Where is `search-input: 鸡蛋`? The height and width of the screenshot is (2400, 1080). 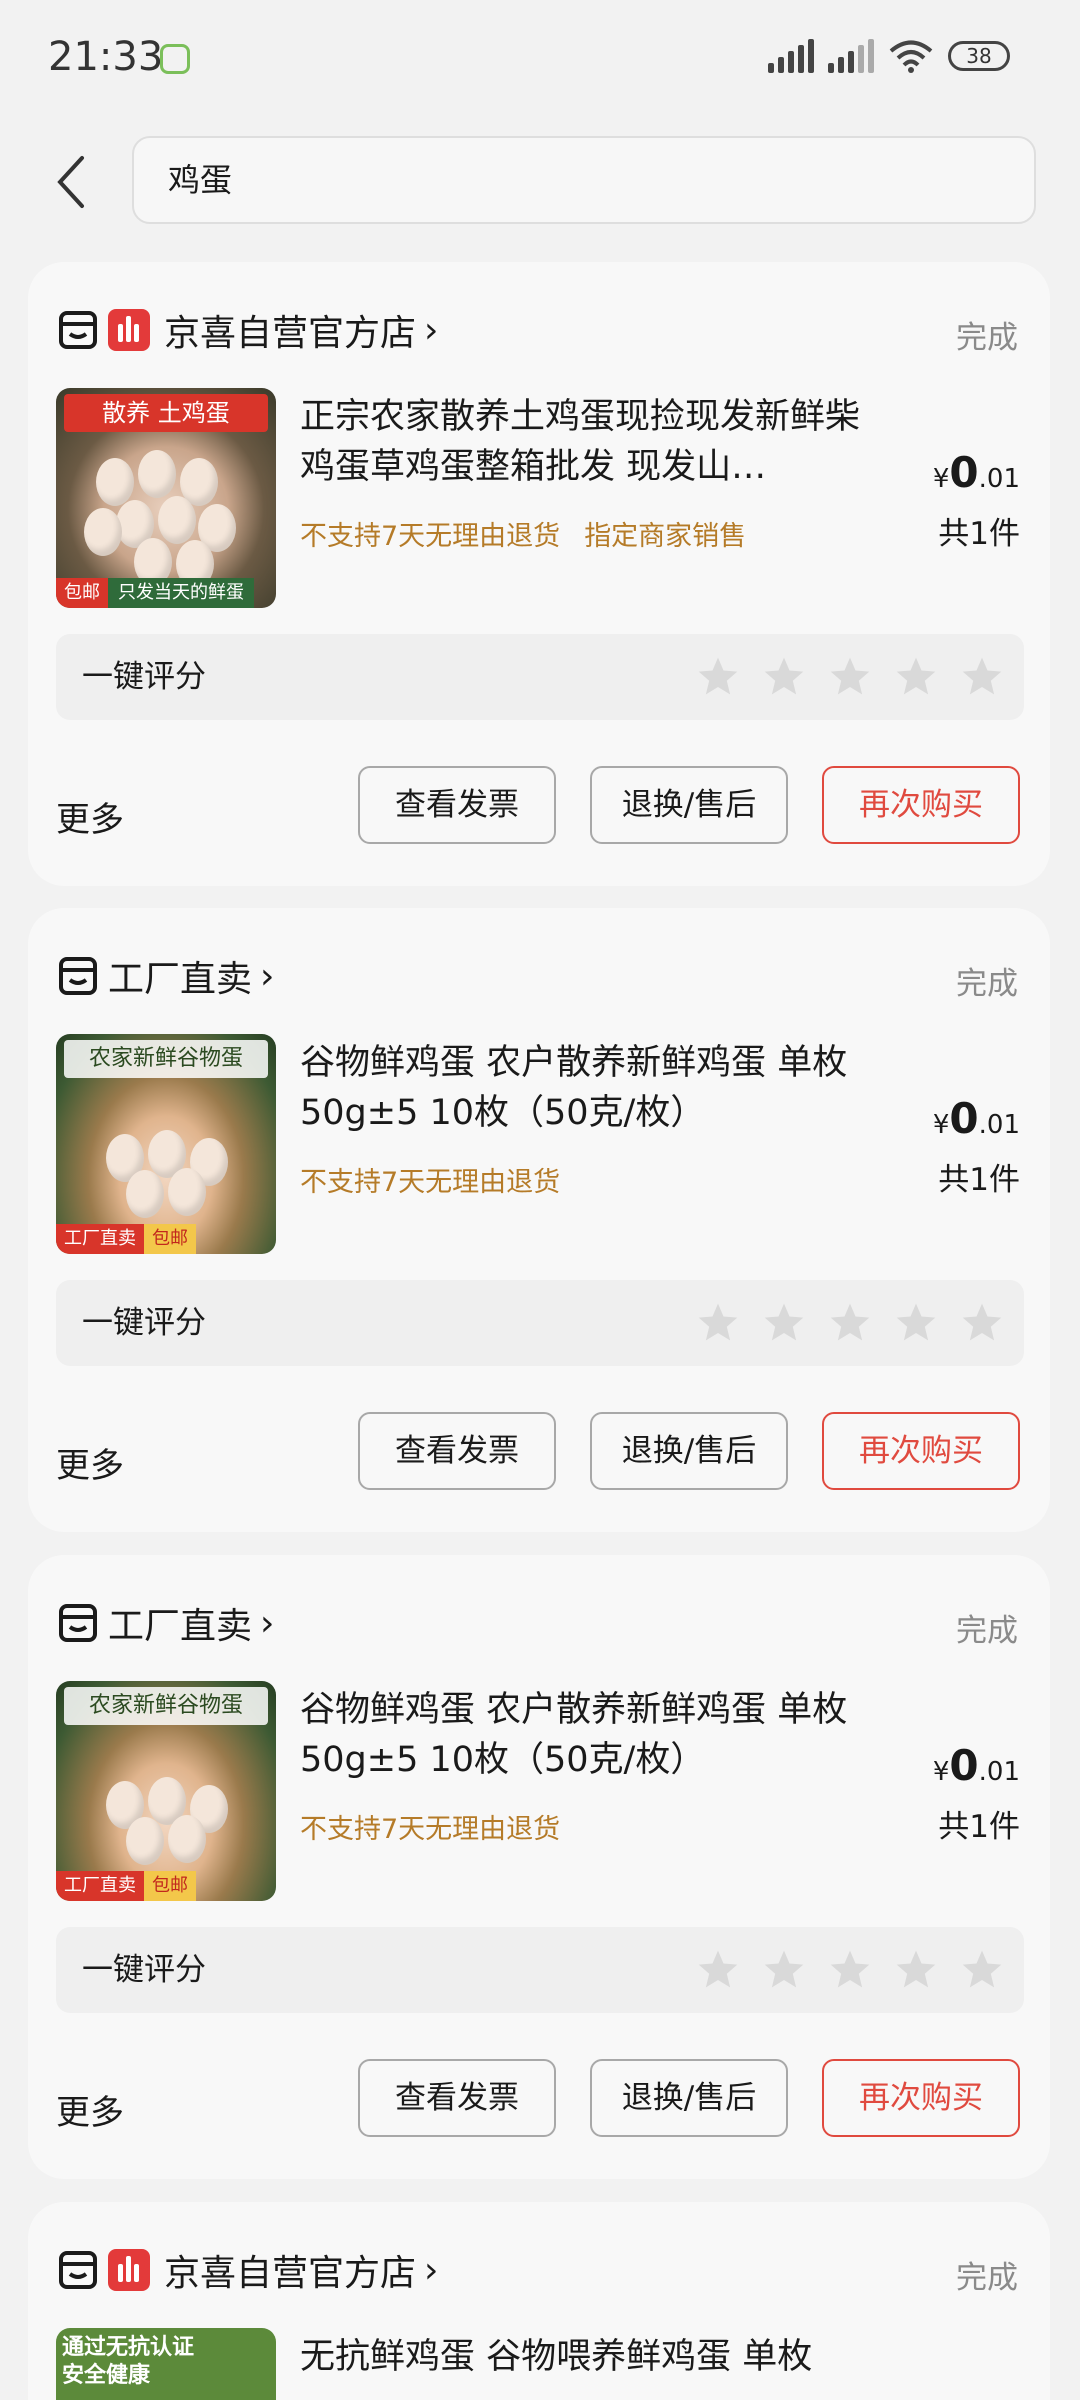
search-input: 鸡蛋 is located at coordinates (584, 180).